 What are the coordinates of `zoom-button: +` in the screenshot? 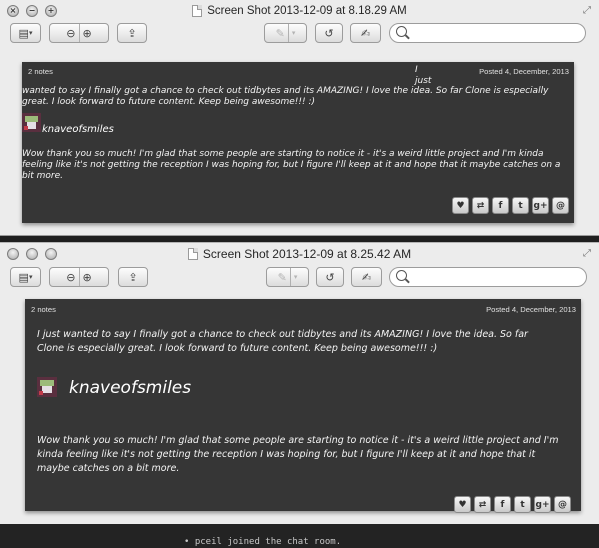 It's located at (51, 11).